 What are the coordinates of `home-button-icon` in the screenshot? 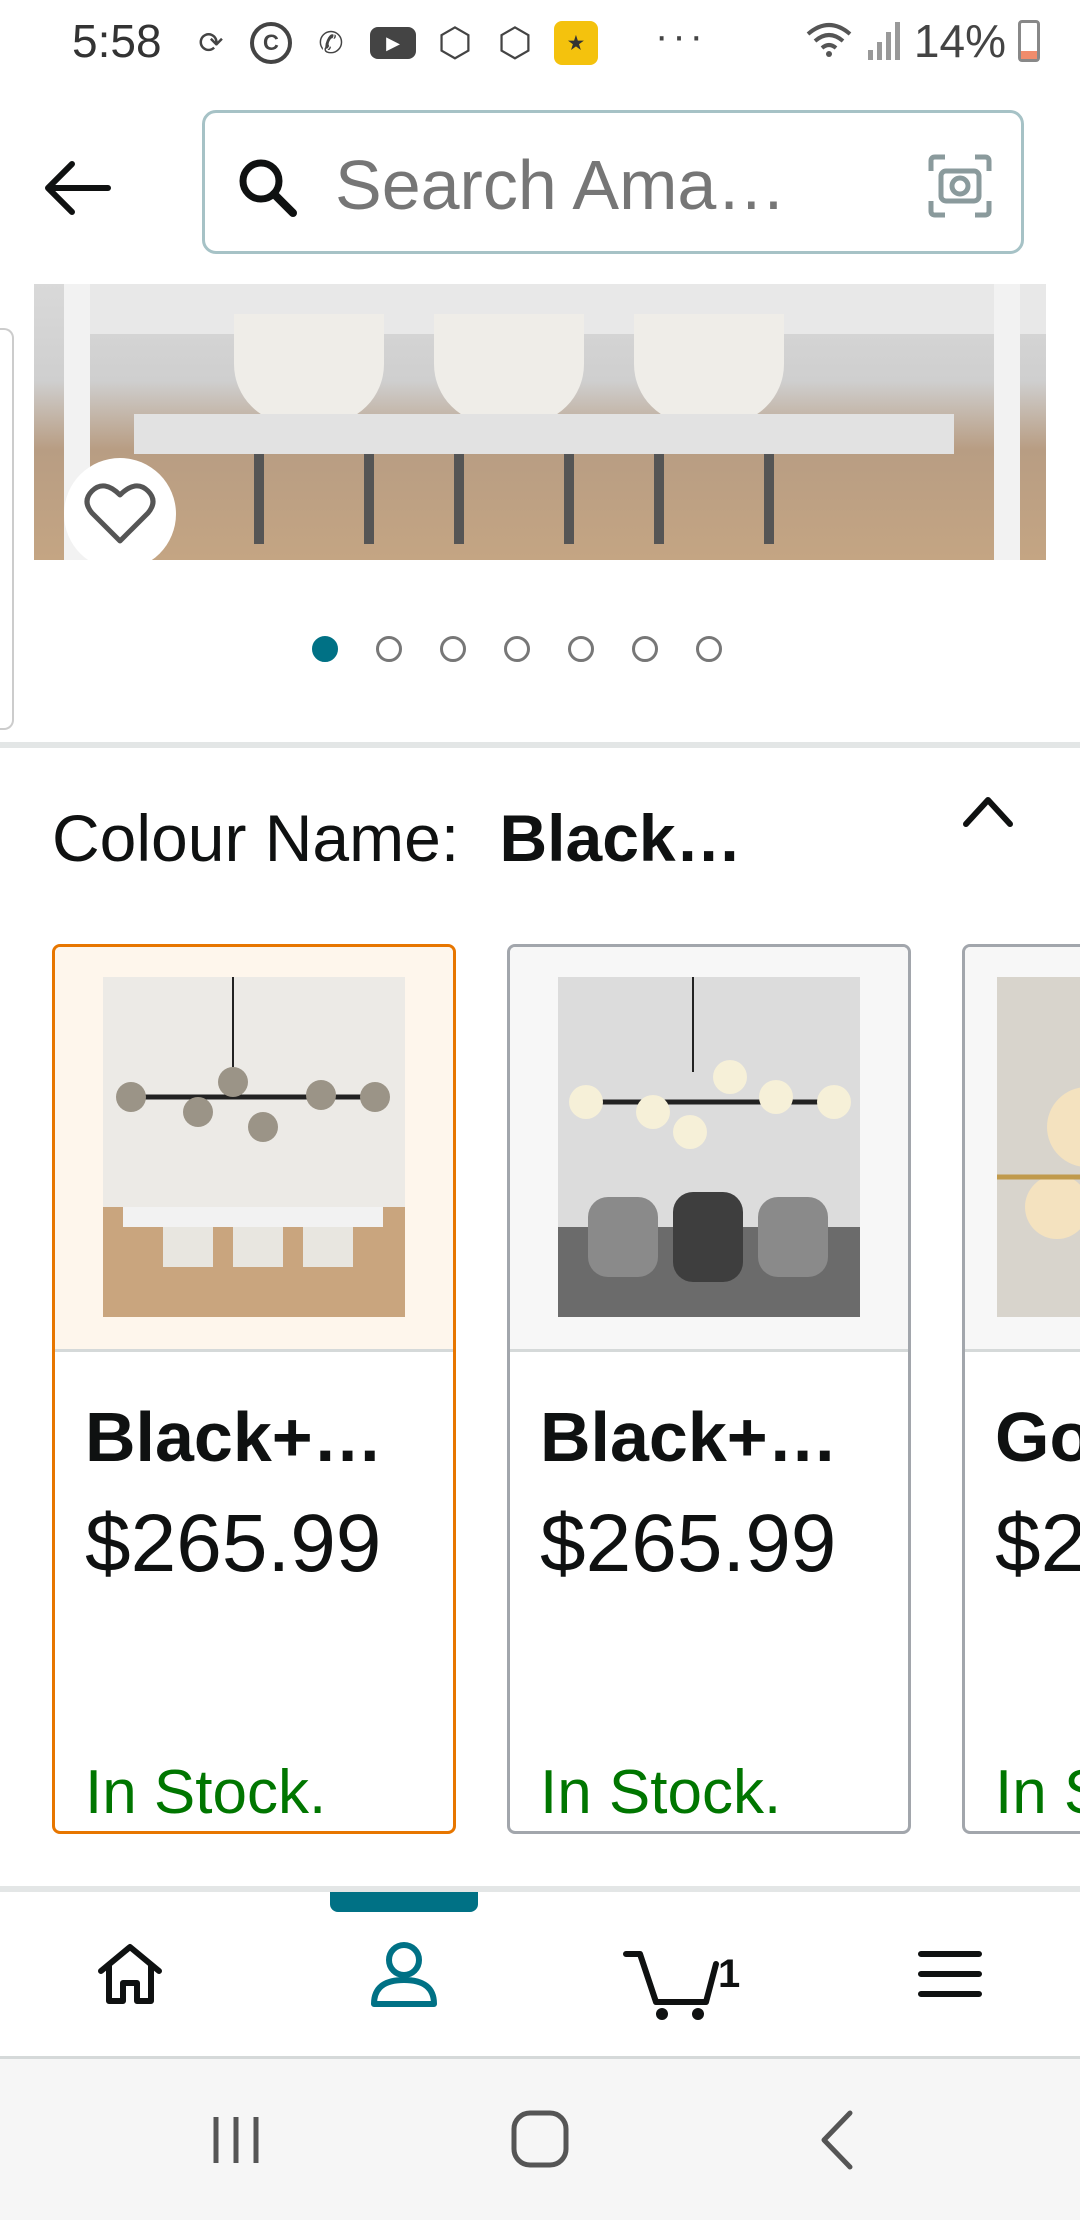 It's located at (540, 2140).